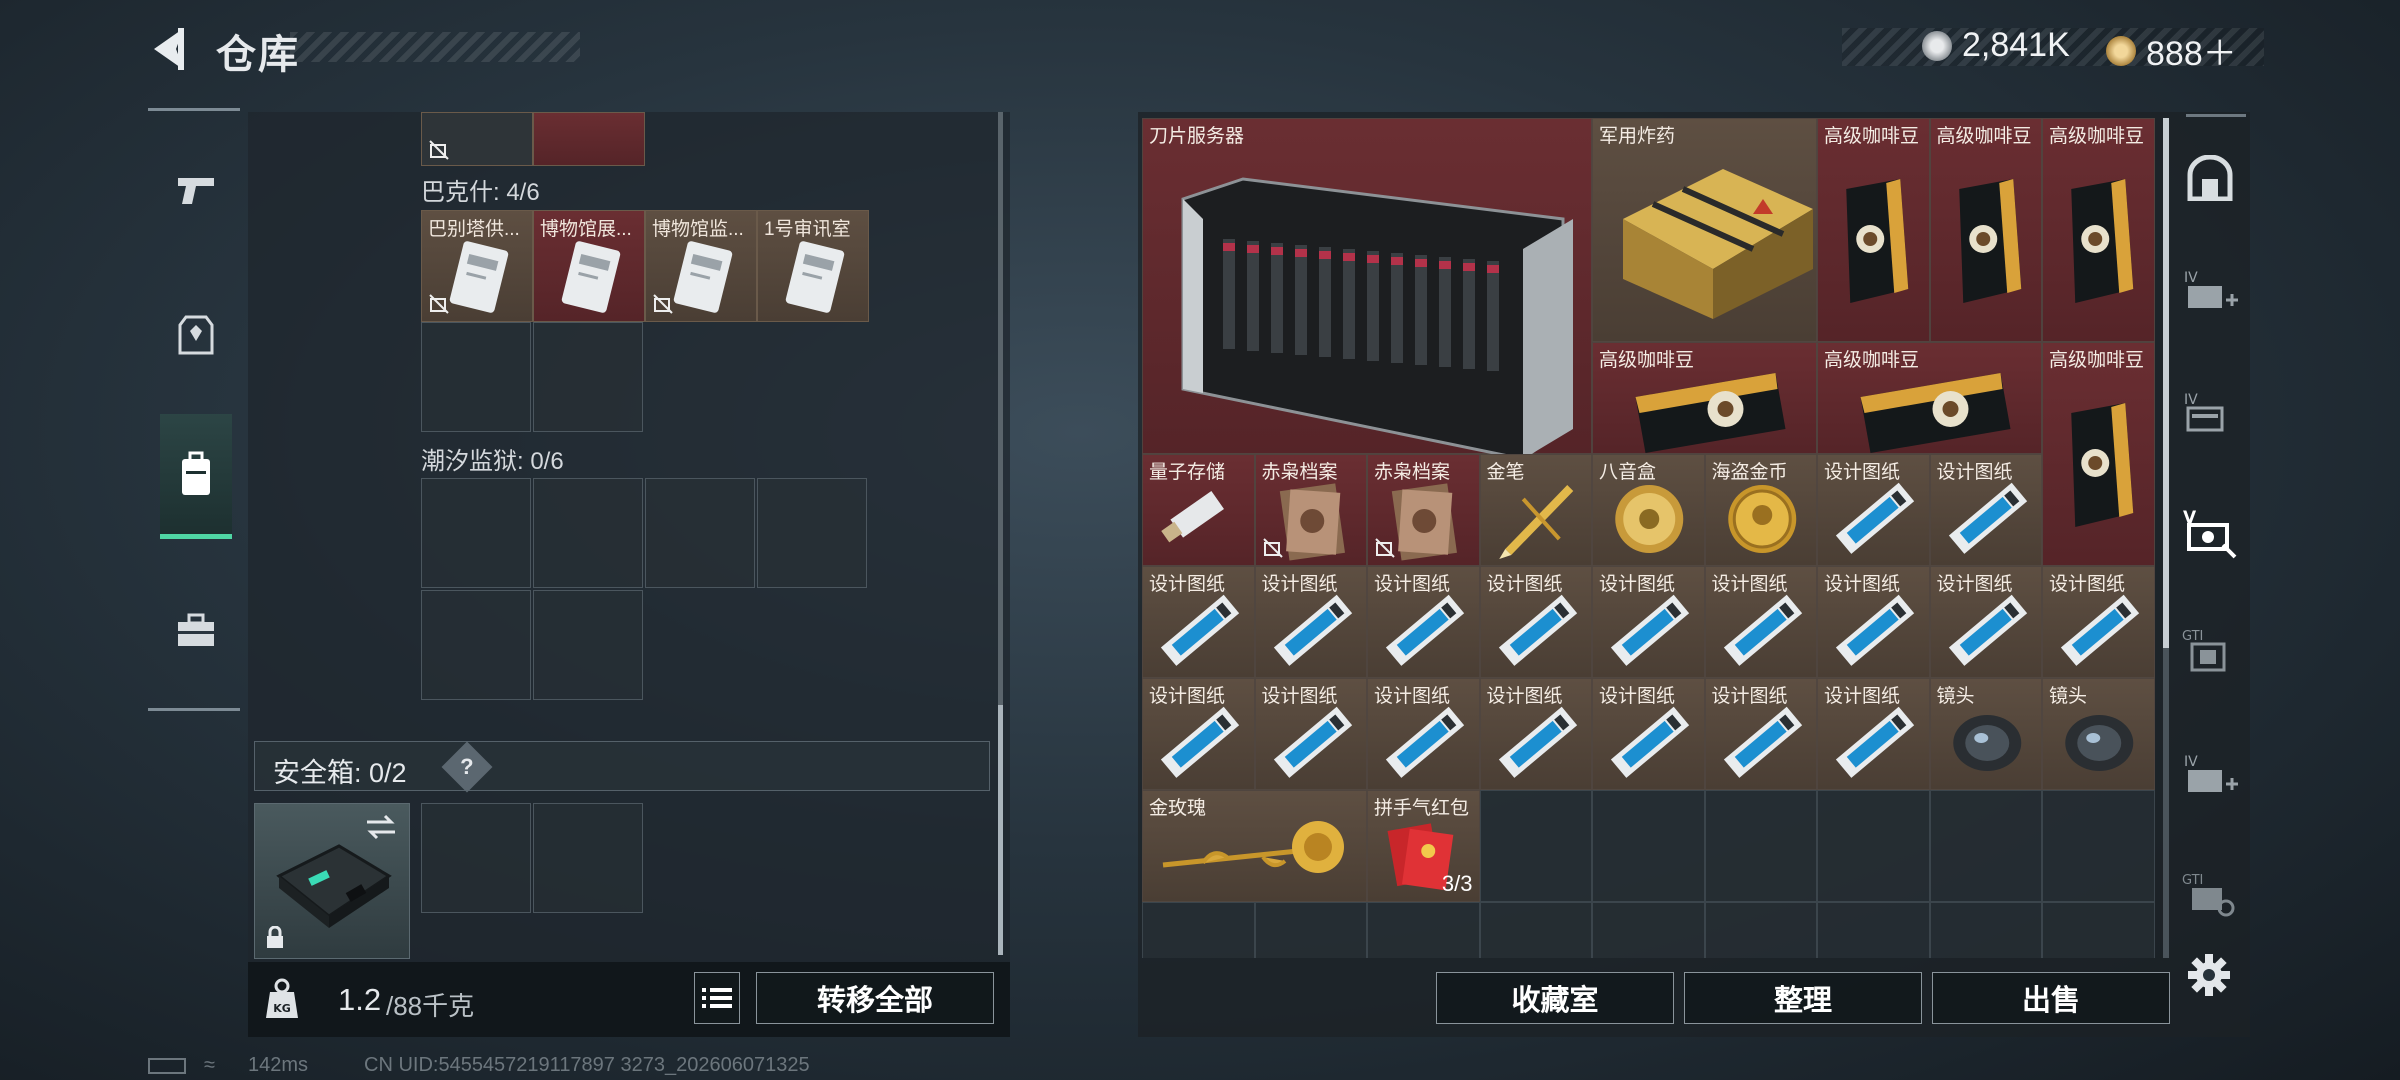 Image resolution: width=2400 pixels, height=1080 pixels. Describe the element at coordinates (2171, 50) in the screenshot. I see `gold-currency: 888＋` at that location.